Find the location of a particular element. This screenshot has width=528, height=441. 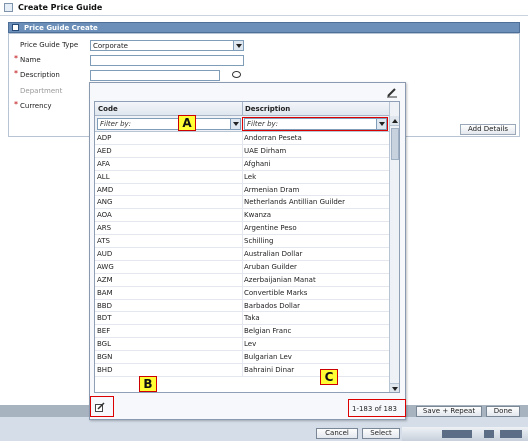

window-title-bar: Create Price Guide is located at coordinates (264, 8).